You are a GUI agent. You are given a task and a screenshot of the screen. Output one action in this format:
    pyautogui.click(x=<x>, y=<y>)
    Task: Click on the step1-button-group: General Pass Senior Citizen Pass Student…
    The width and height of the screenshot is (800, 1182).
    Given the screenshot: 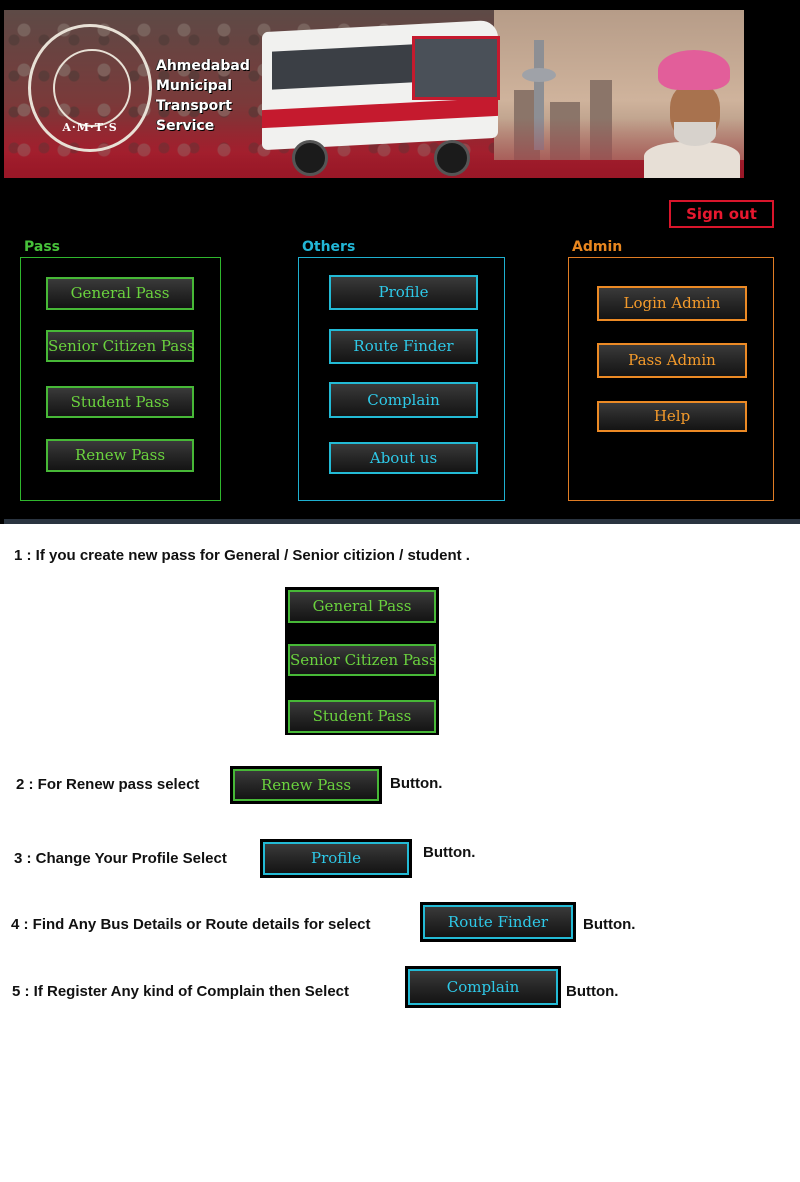 What is the action you would take?
    pyautogui.click(x=362, y=661)
    